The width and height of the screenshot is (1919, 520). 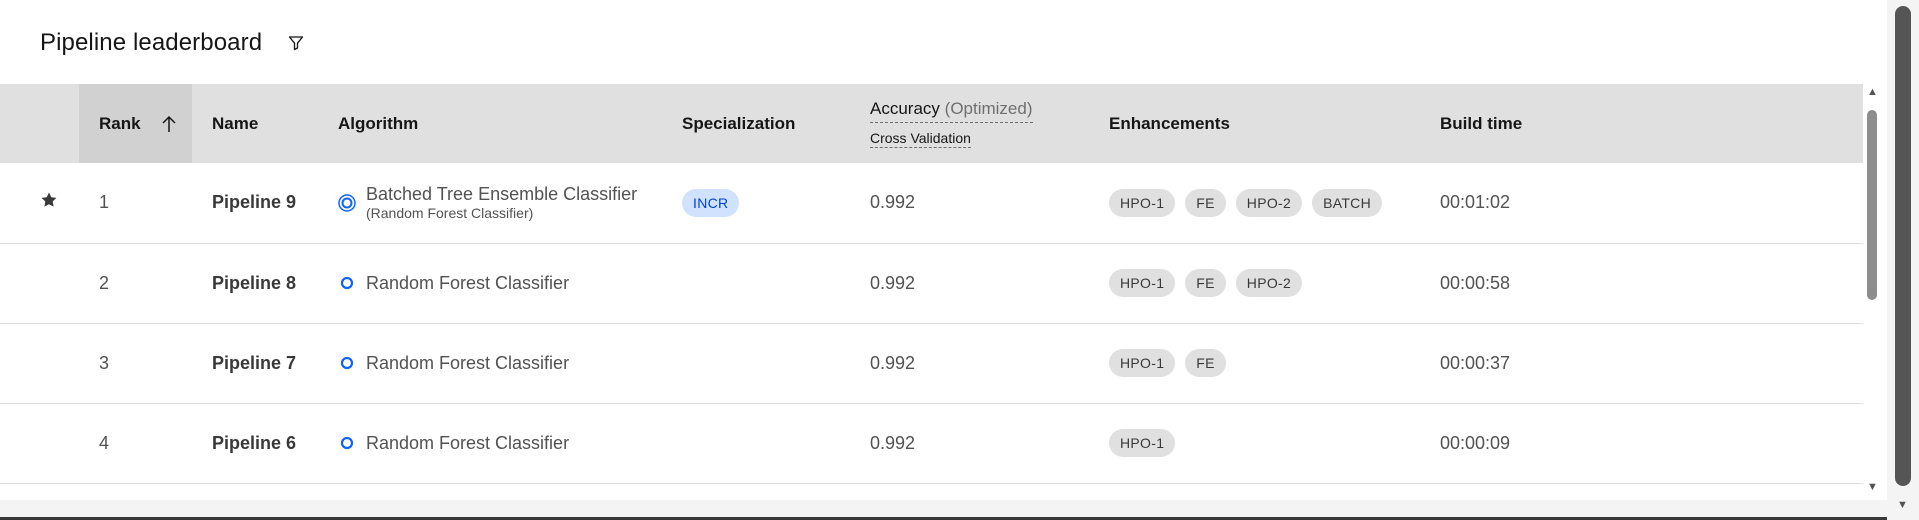 What do you see at coordinates (255, 203) in the screenshot?
I see `pipeline-name: Pipeline 9` at bounding box center [255, 203].